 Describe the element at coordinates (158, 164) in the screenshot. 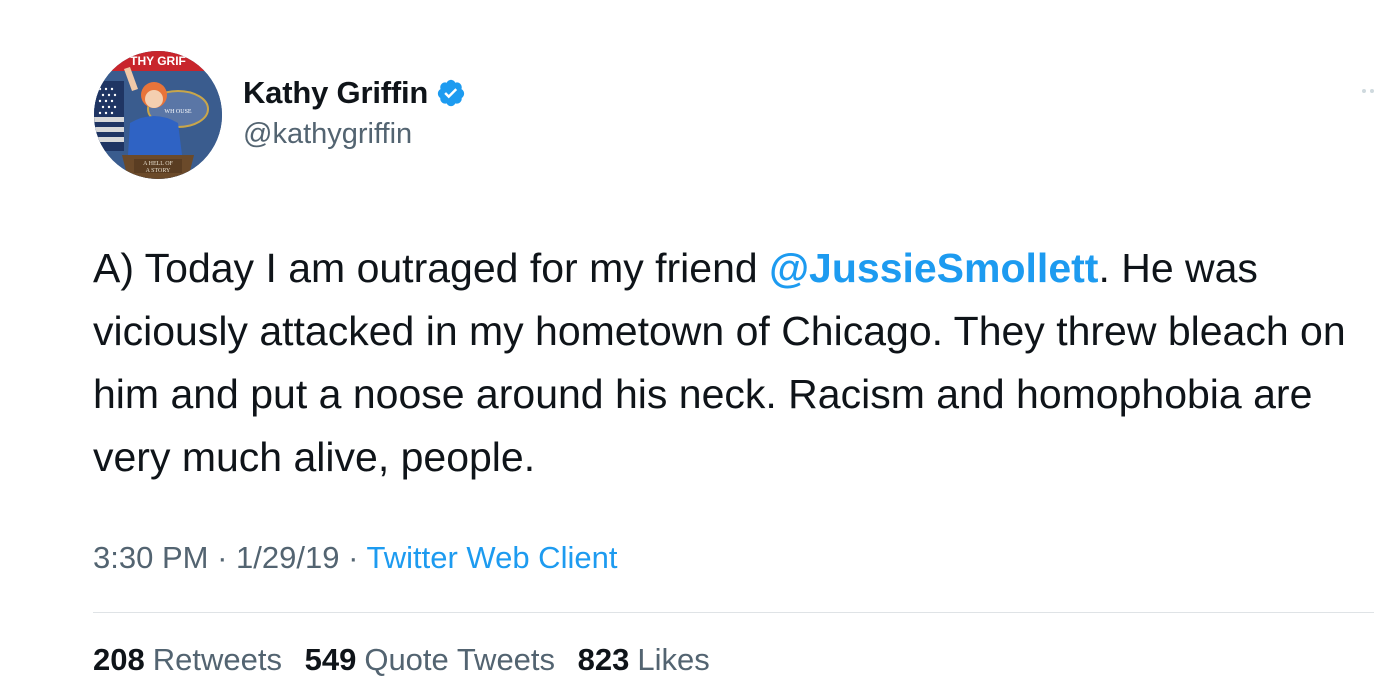

I see `avatar-podium-text-1: A HELL OF` at that location.